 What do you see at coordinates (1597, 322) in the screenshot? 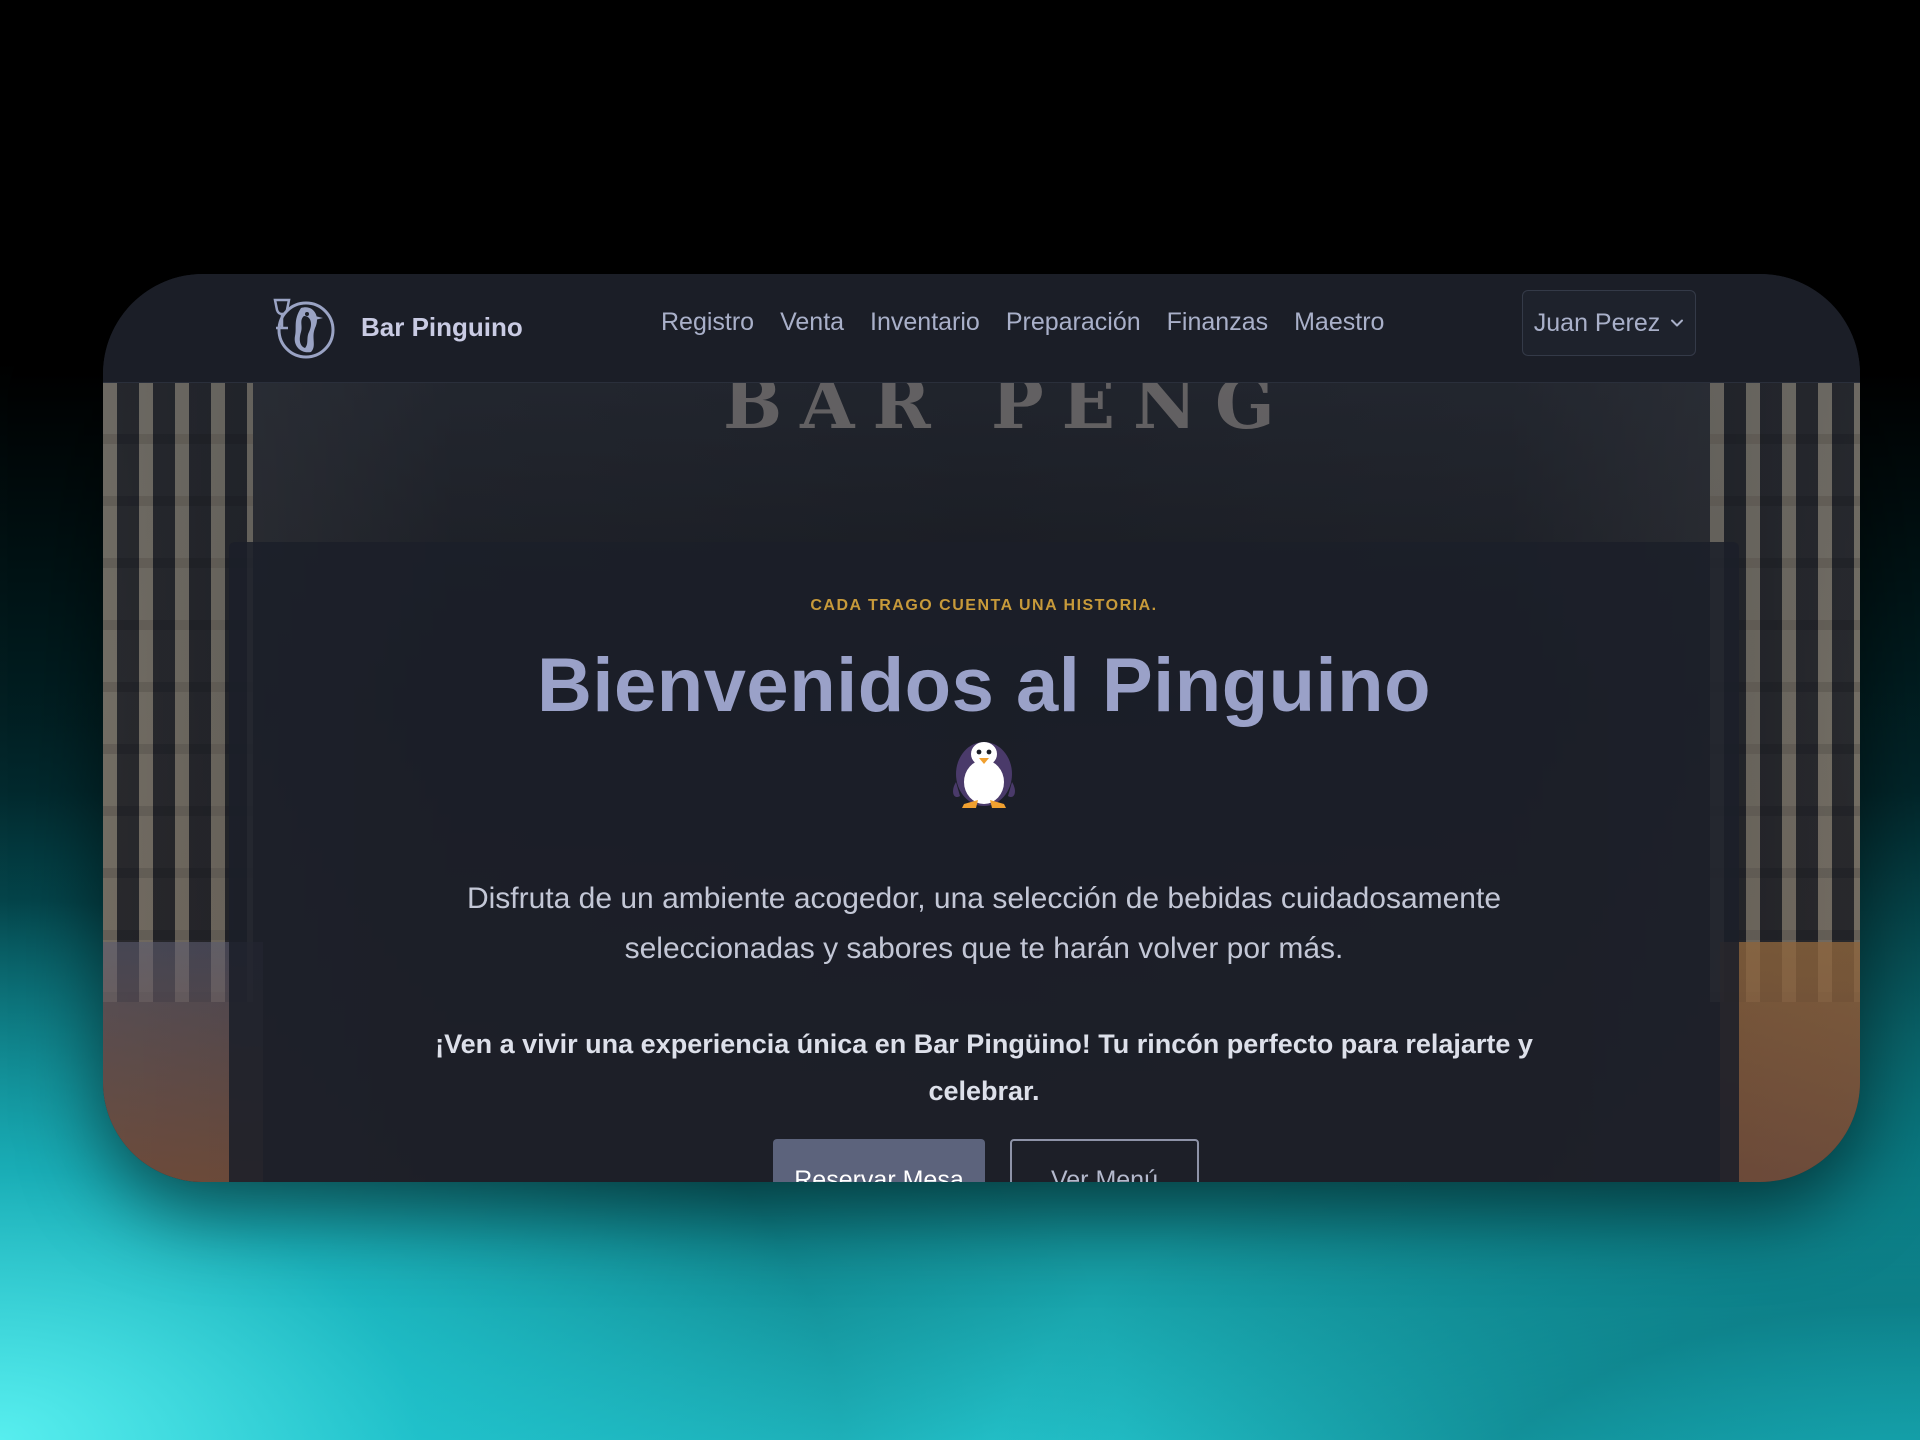
I see `user-name: Juan Perez` at bounding box center [1597, 322].